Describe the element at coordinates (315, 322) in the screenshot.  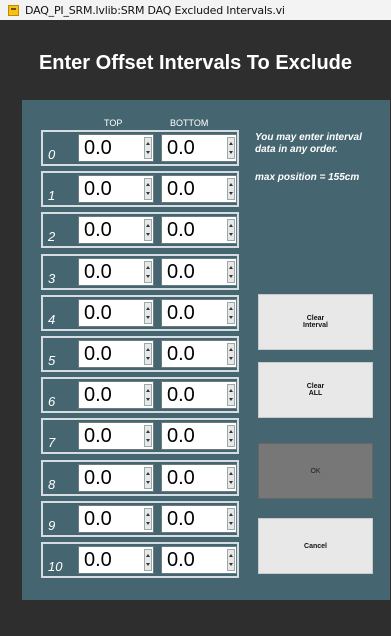
I see `clear-interval-button: Clear Interval` at that location.